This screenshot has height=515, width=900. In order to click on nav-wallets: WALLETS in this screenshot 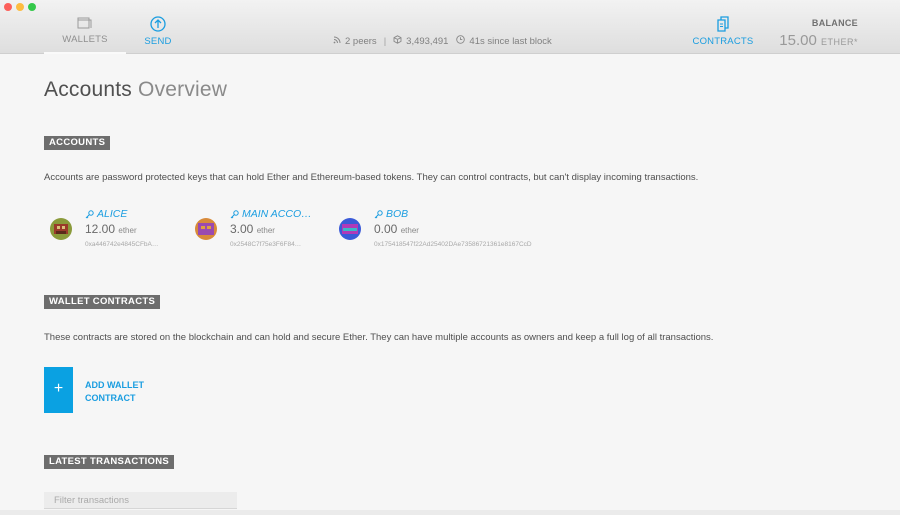, I will do `click(85, 35)`.